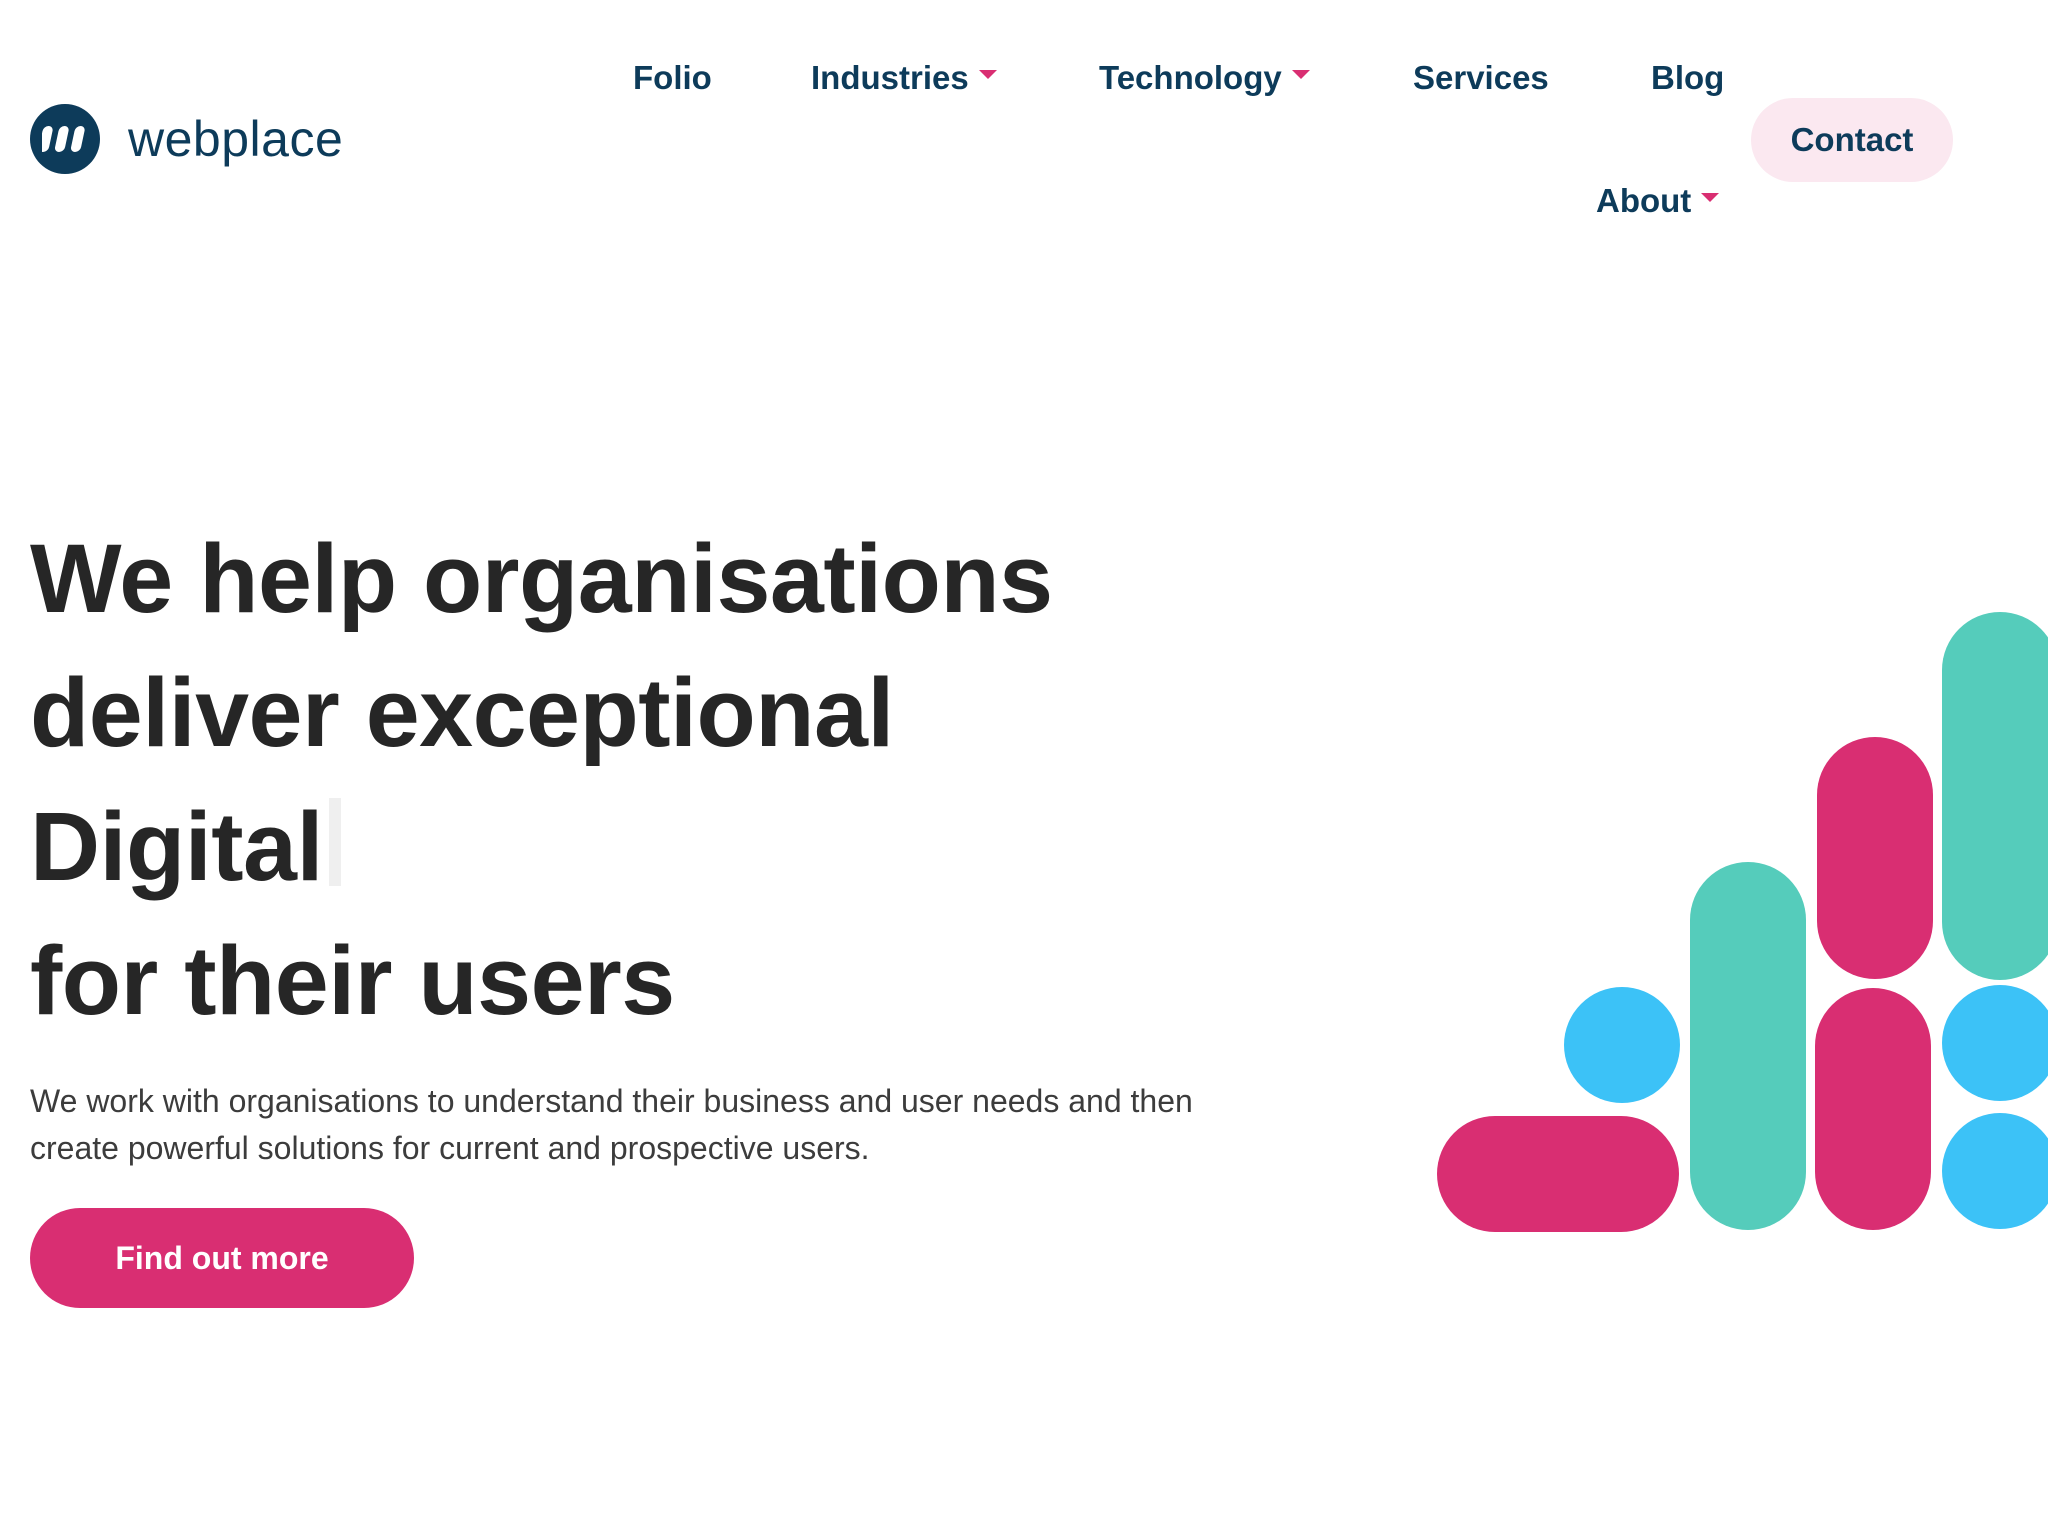 The height and width of the screenshot is (1536, 2048). What do you see at coordinates (176, 846) in the screenshot?
I see `typed-word: Digital` at bounding box center [176, 846].